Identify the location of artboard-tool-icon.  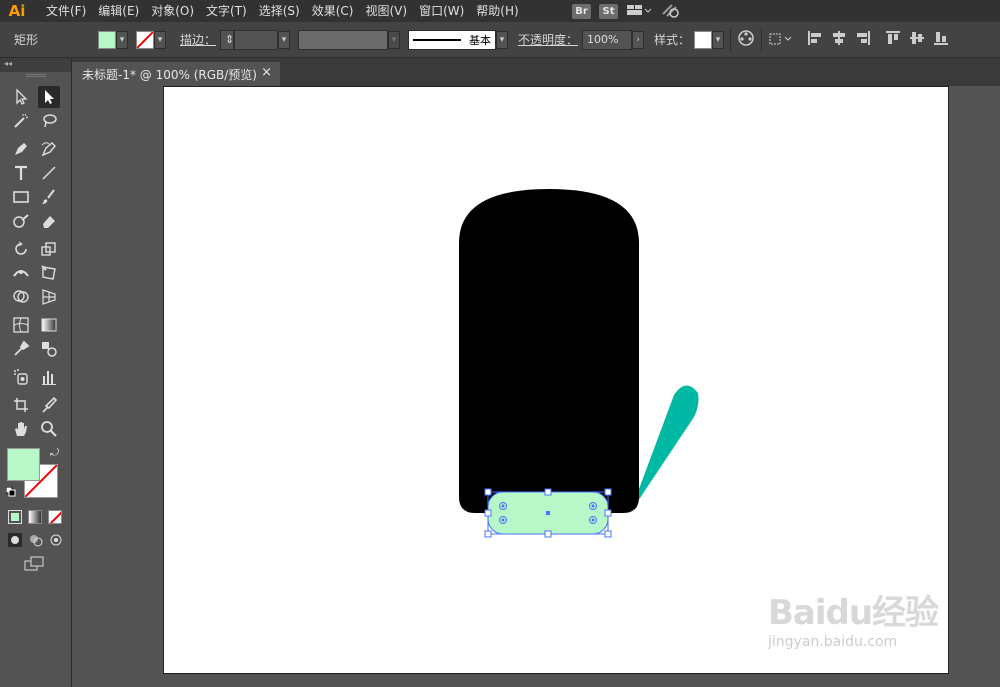
(21, 405).